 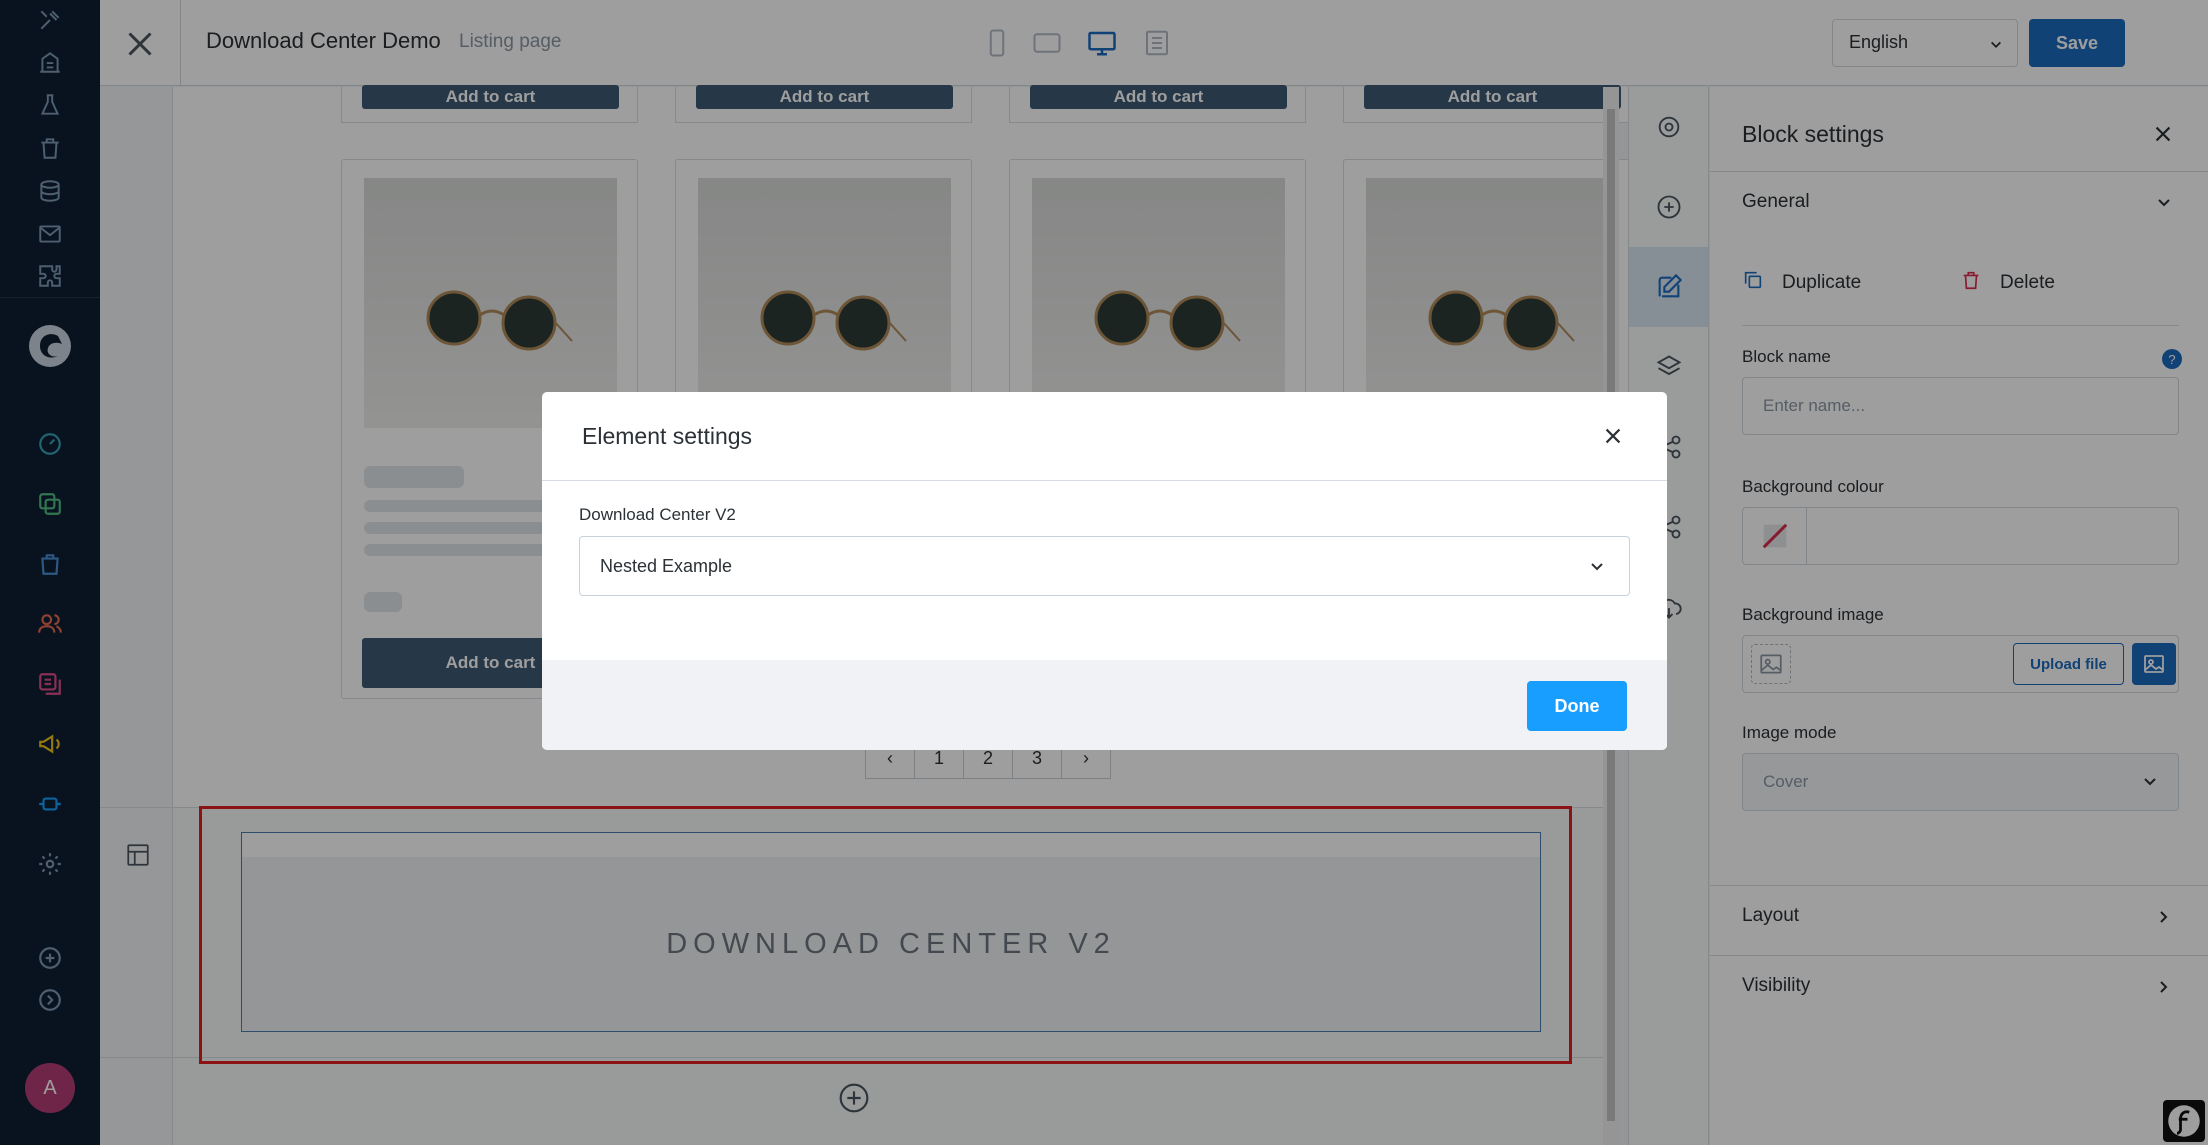 What do you see at coordinates (1613, 436) in the screenshot?
I see `close-icon` at bounding box center [1613, 436].